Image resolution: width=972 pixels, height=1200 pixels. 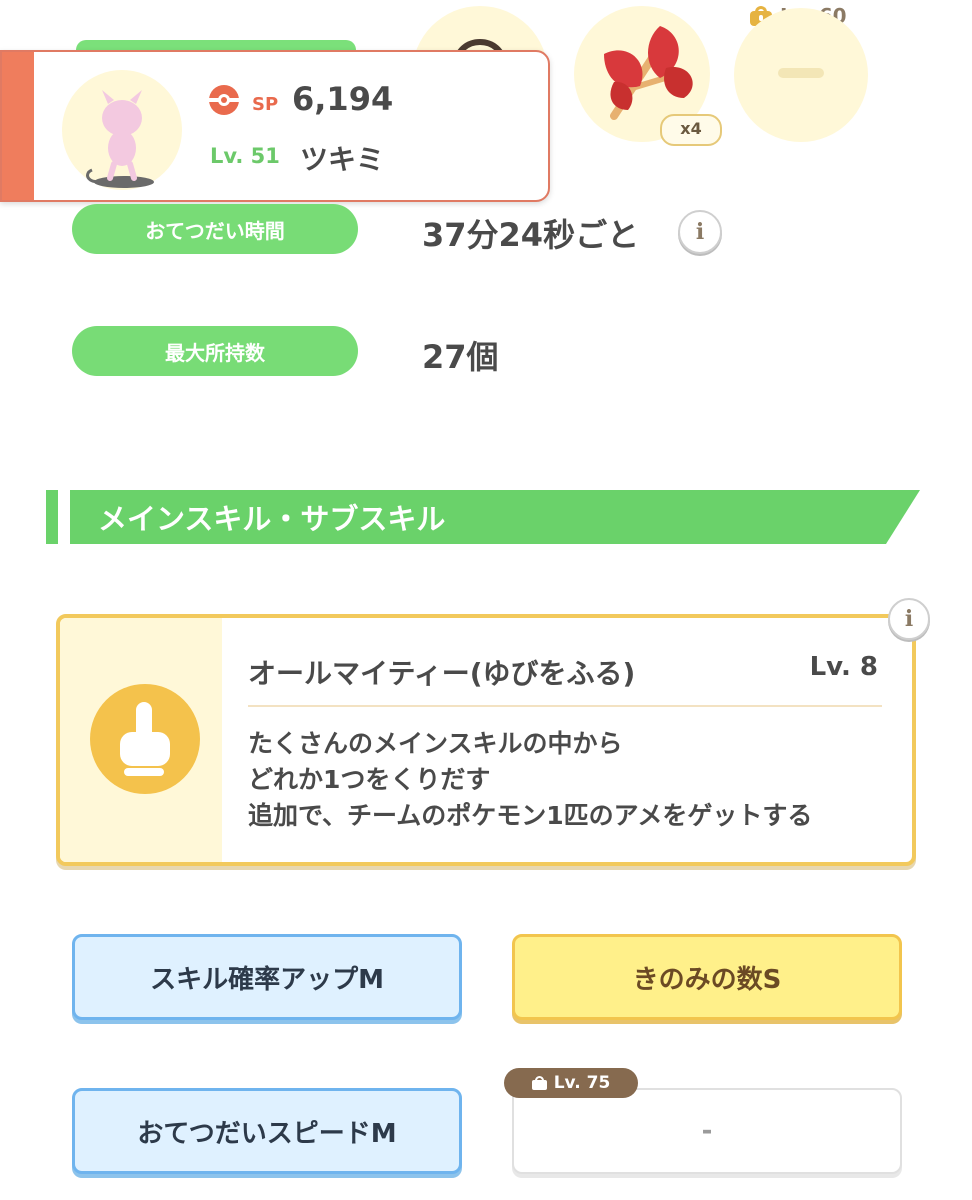 I want to click on max-carry-value: 27個, so click(x=460, y=357).